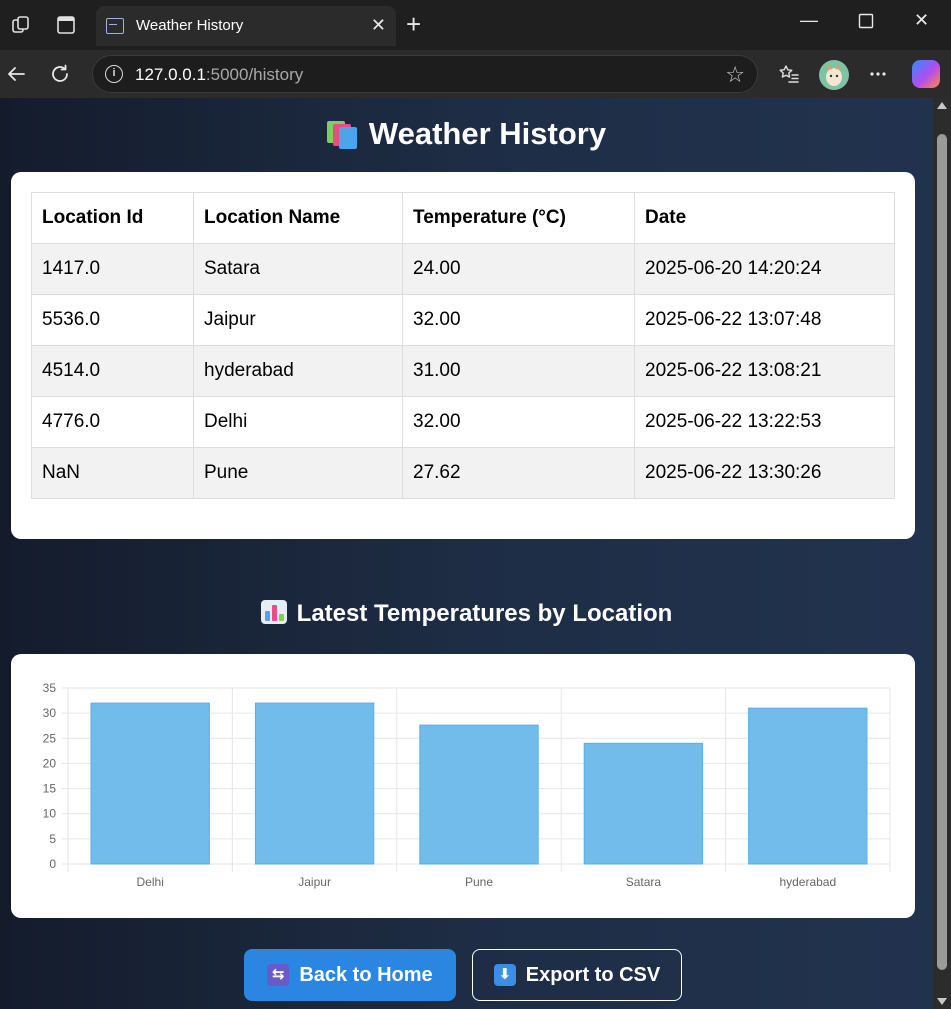 This screenshot has width=951, height=1009. I want to click on bar-hyderabad, so click(808, 786).